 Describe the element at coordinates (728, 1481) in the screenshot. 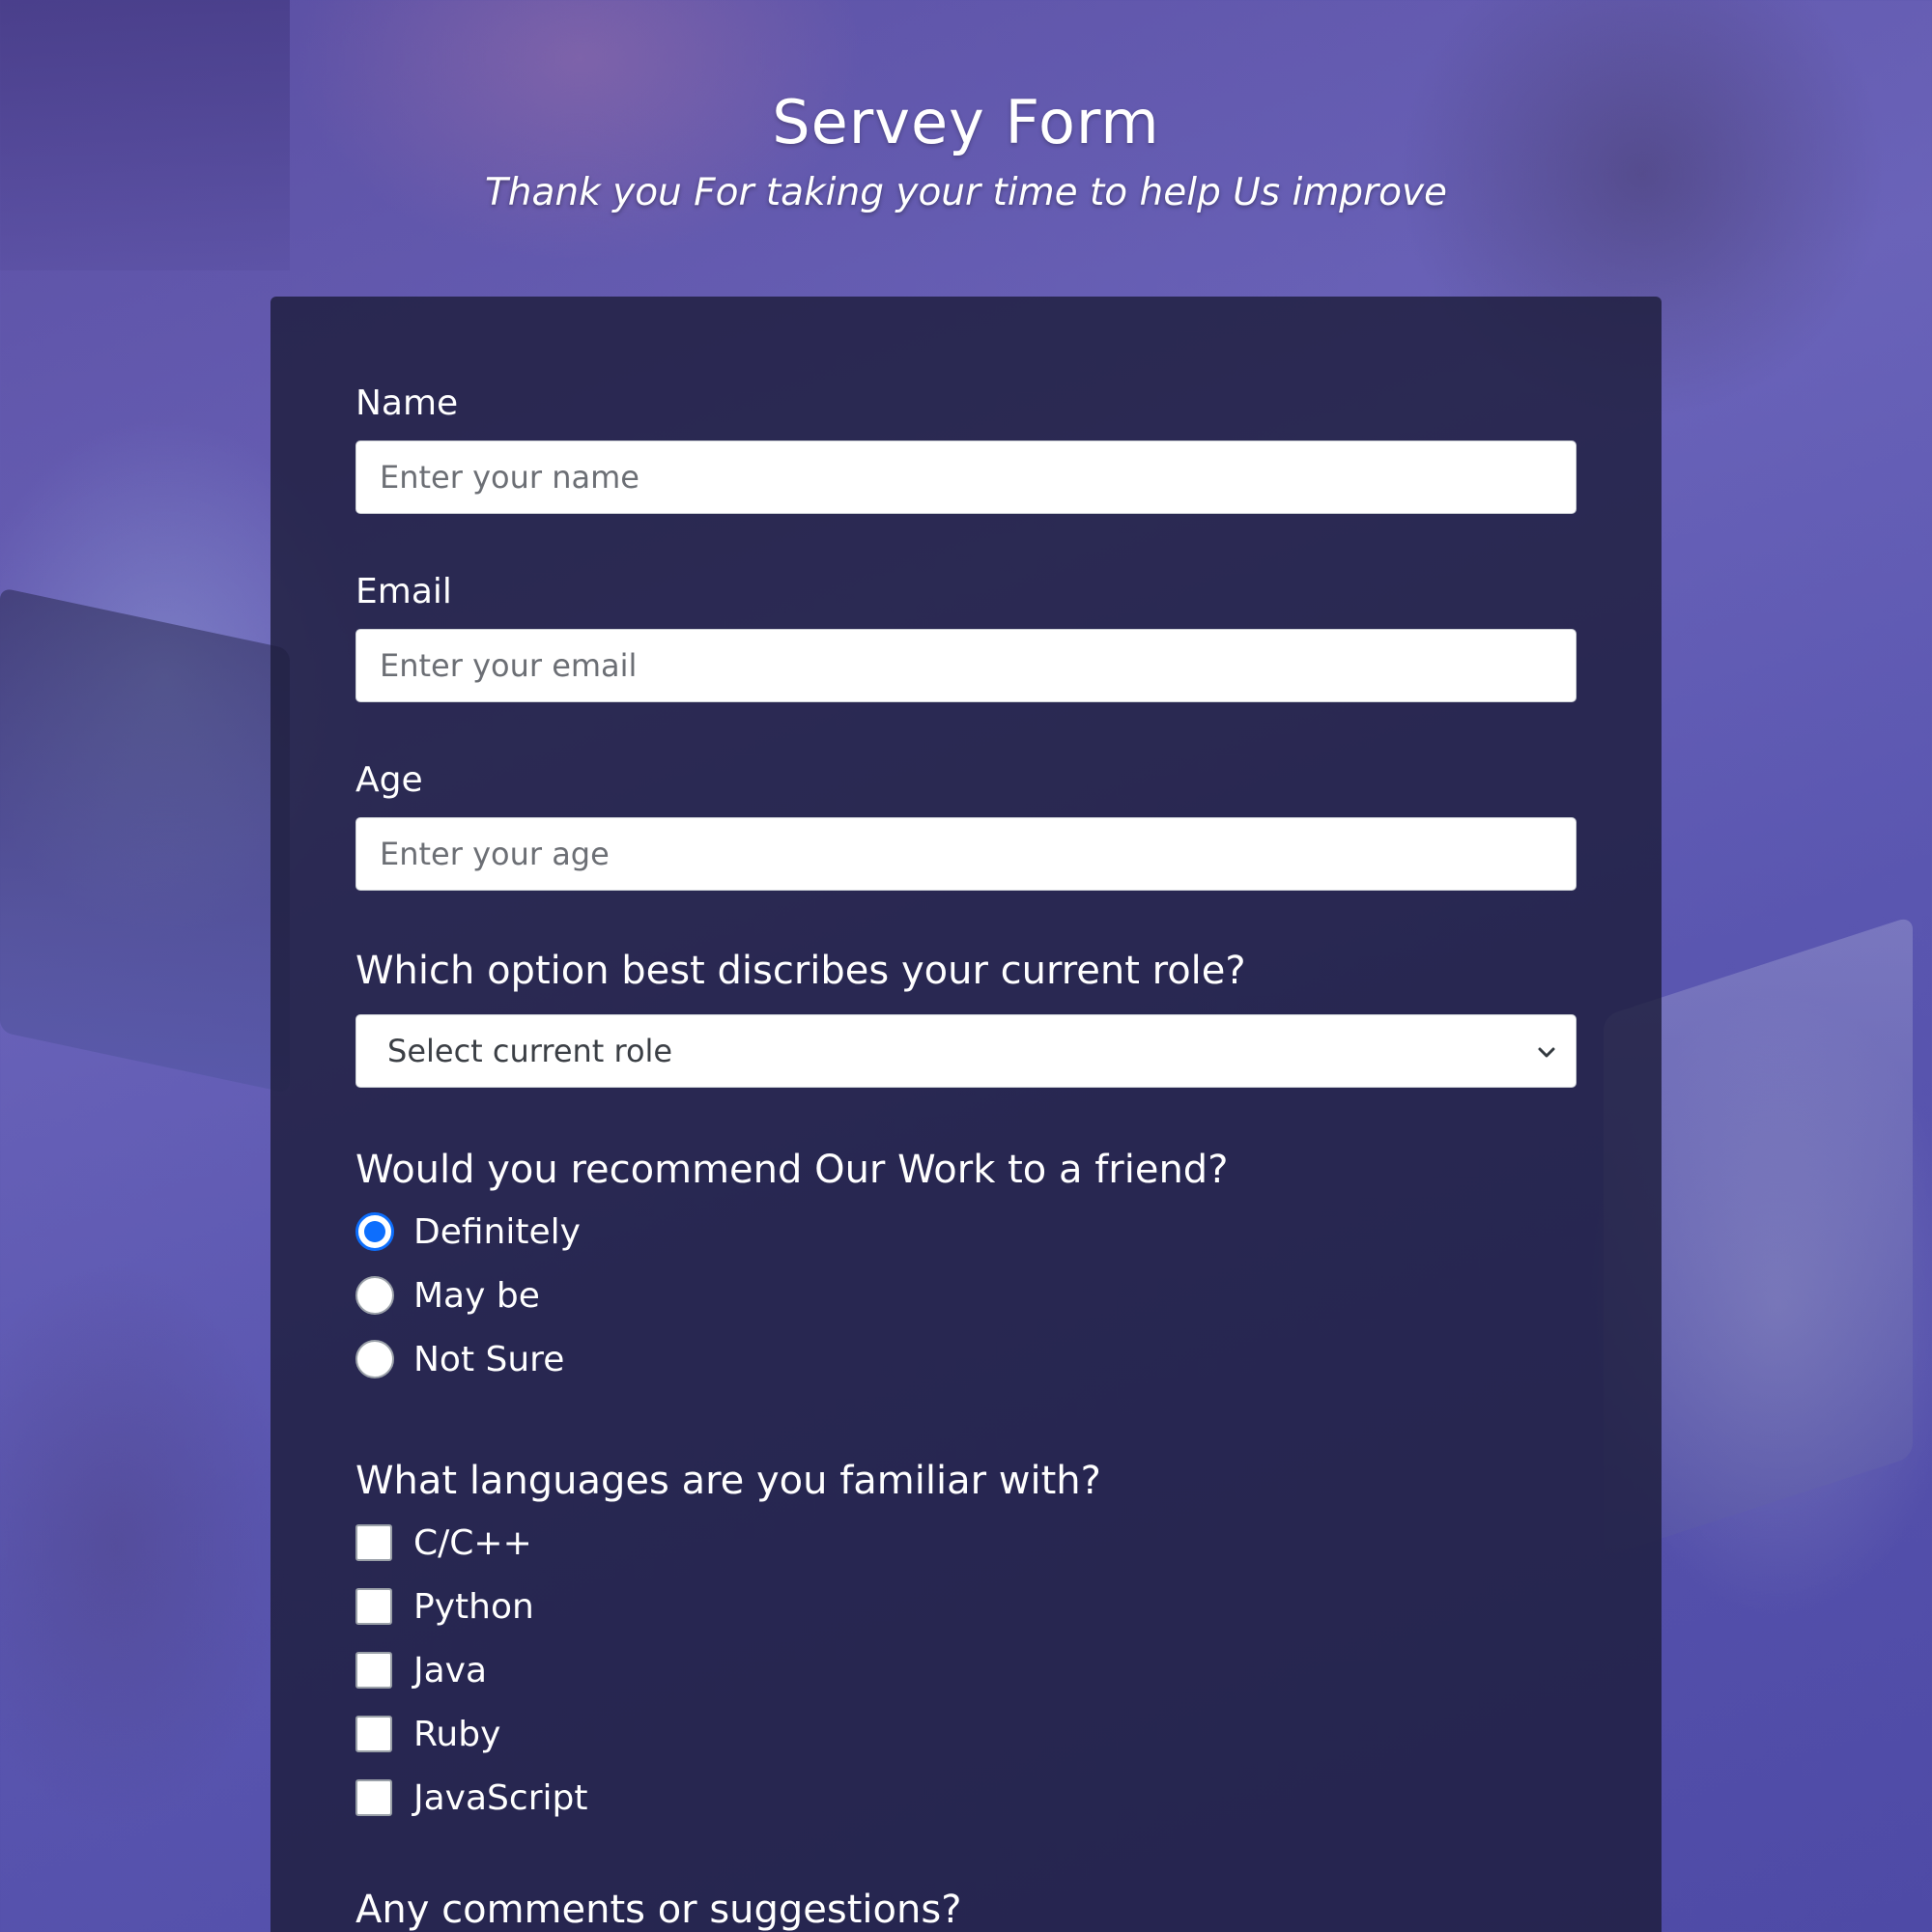

I see `languages-question: What languages are you familiar with?` at that location.